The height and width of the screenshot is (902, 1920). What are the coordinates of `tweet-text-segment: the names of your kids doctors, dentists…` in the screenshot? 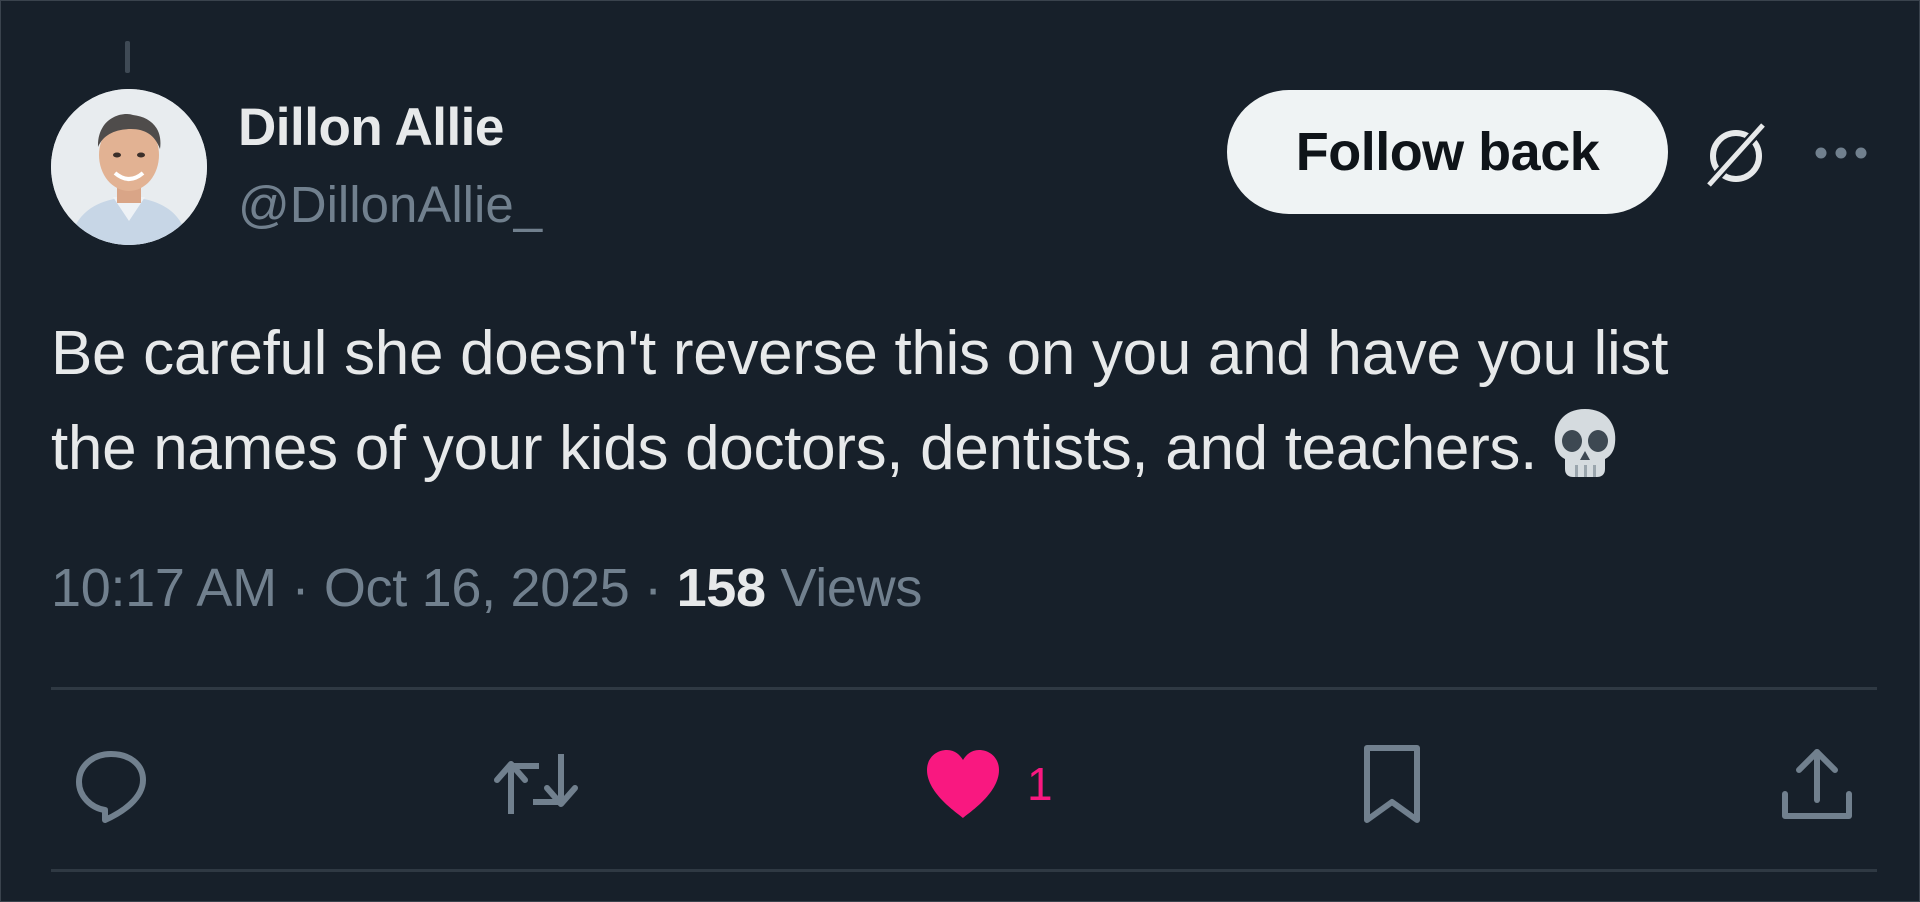 It's located at (794, 448).